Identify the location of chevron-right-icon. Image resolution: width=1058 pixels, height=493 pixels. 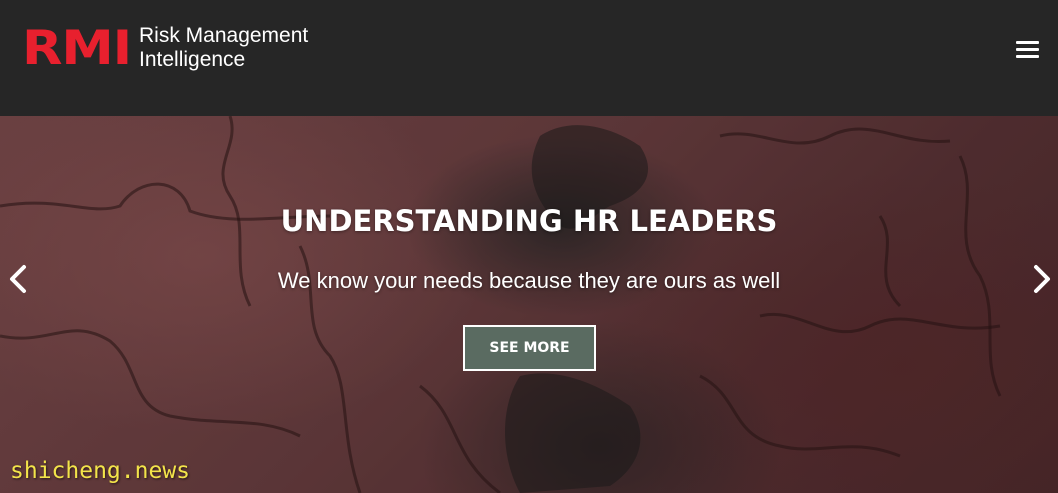
(1042, 279).